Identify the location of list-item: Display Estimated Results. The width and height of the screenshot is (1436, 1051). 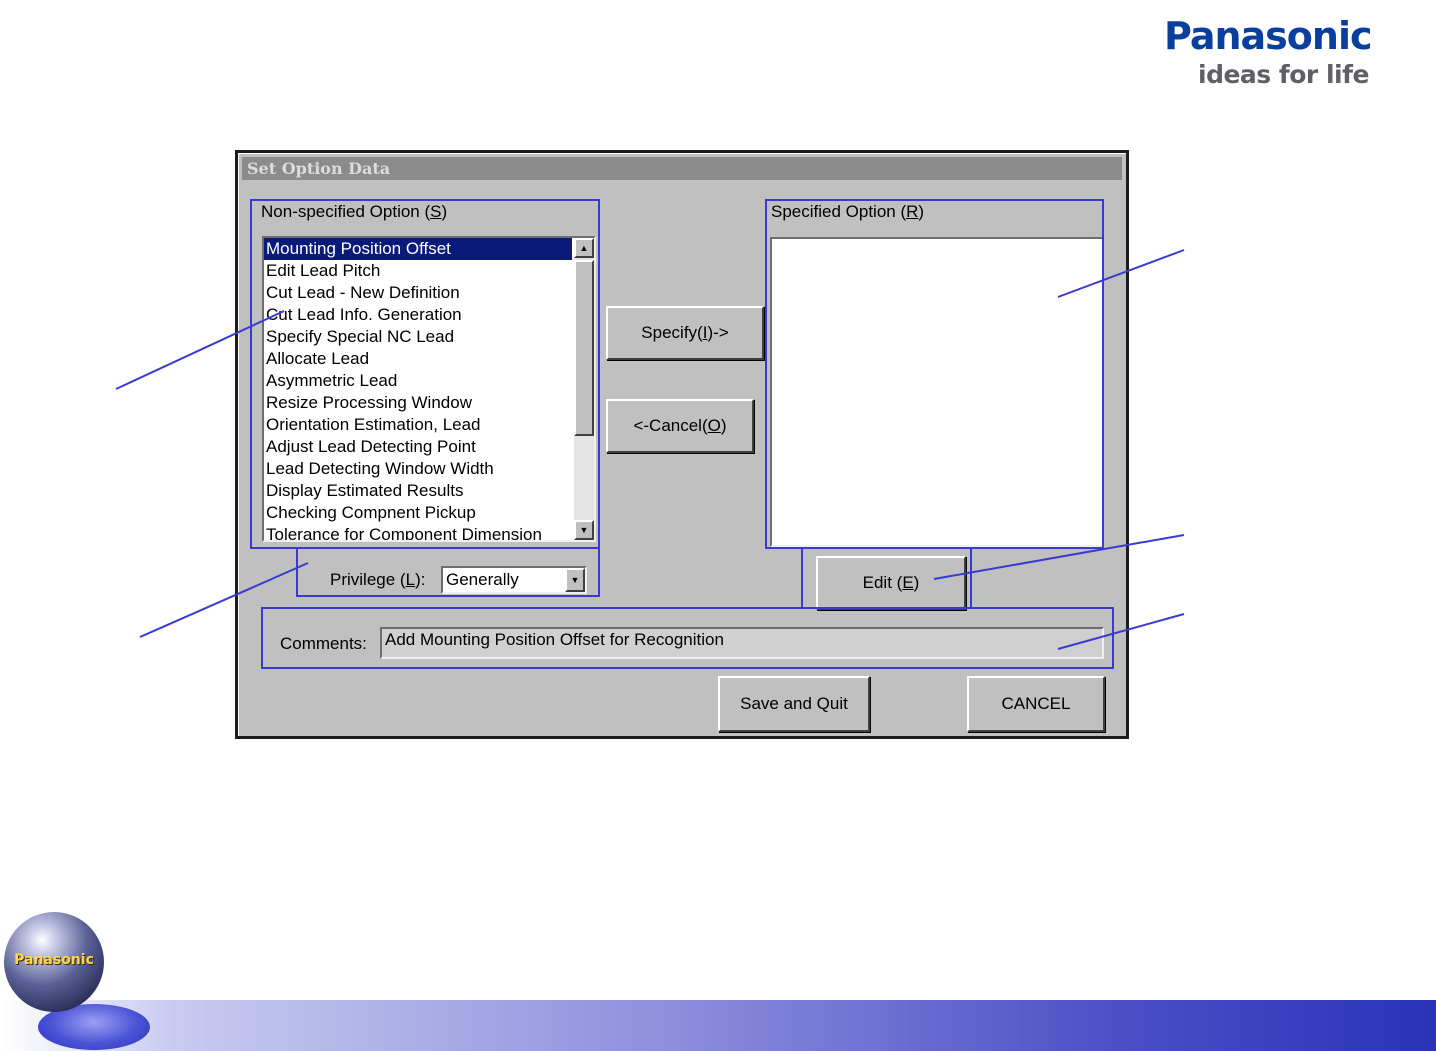
(418, 491).